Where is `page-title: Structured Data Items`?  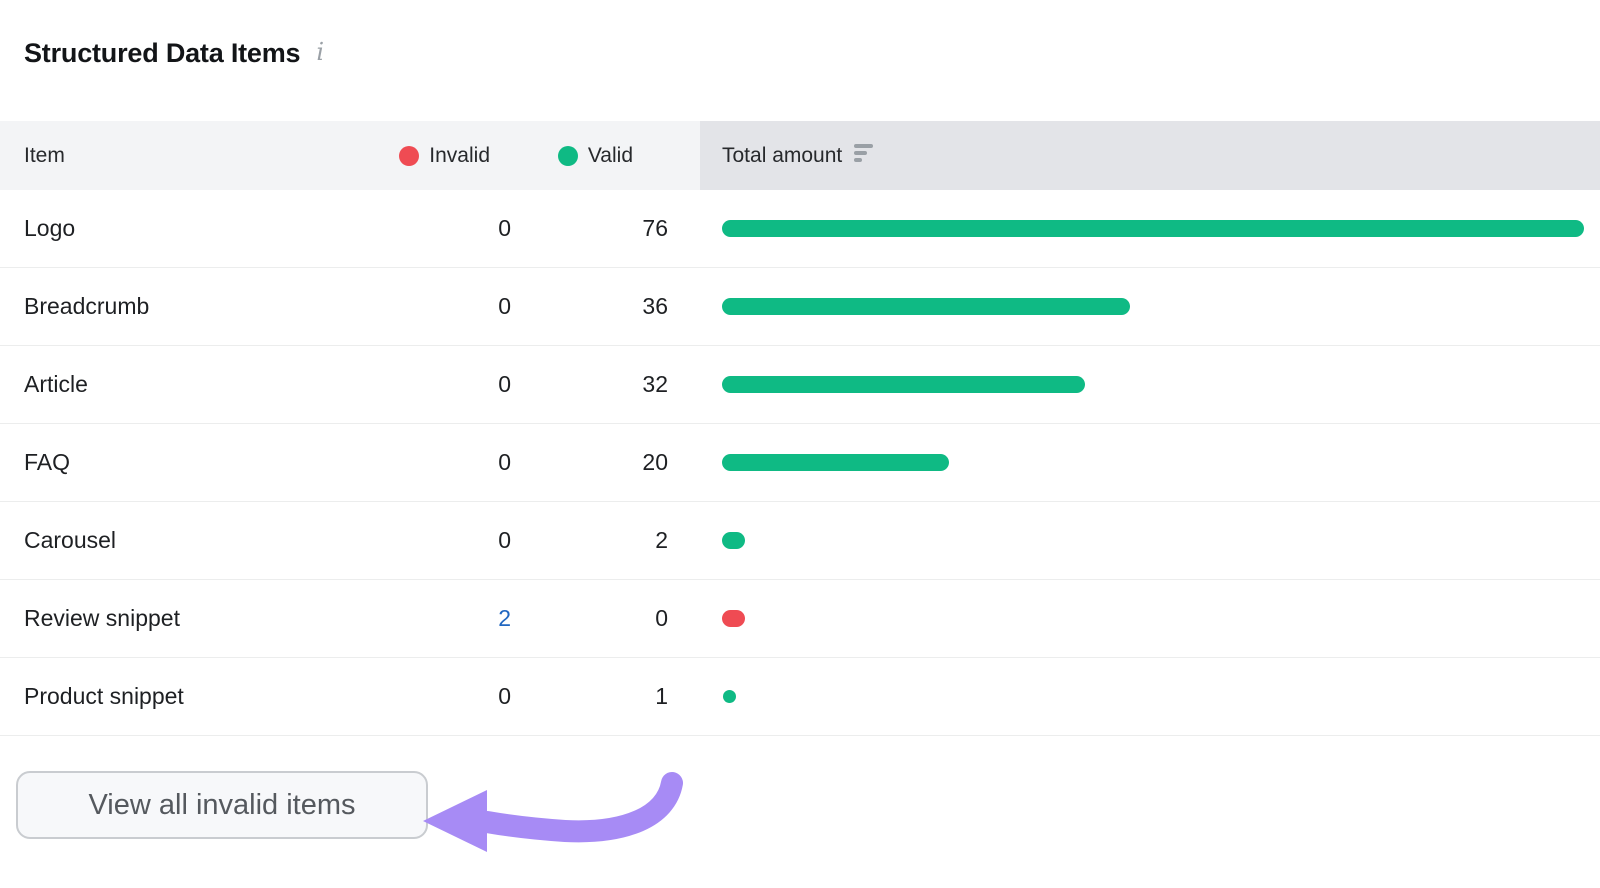
page-title: Structured Data Items is located at coordinates (162, 53).